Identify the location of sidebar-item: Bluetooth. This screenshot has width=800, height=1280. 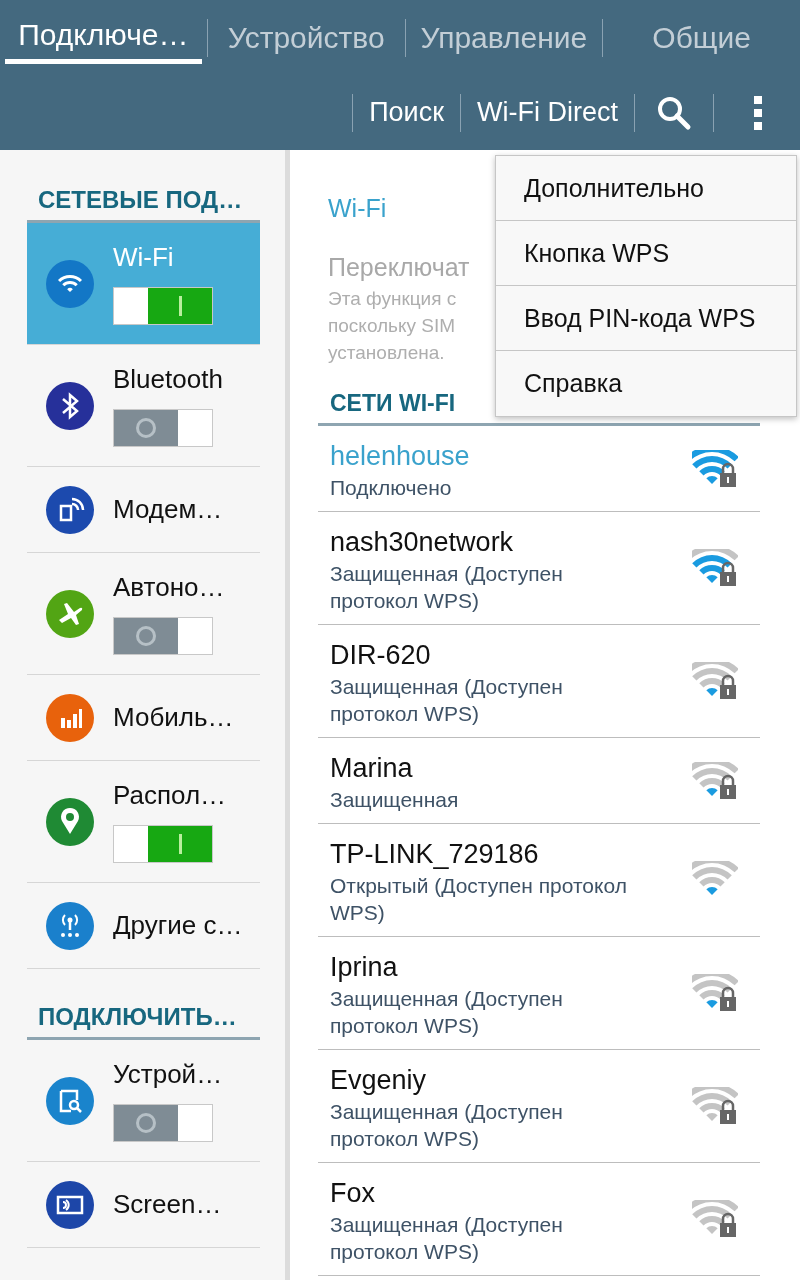
(143, 406).